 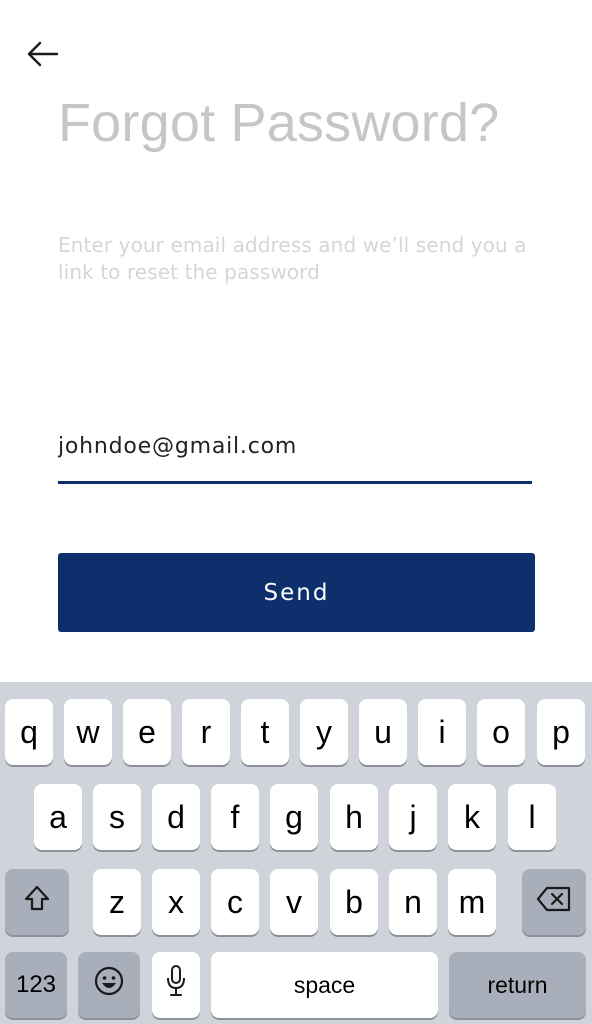 I want to click on microphone-icon, so click(x=176, y=985).